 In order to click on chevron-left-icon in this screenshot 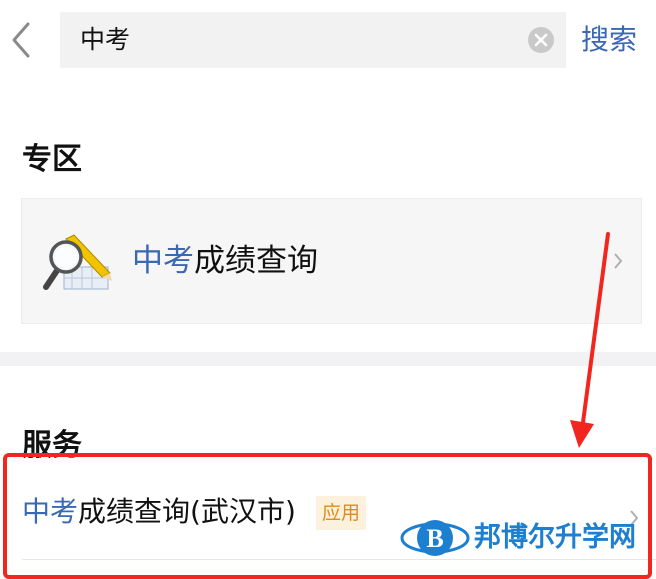, I will do `click(21, 40)`.